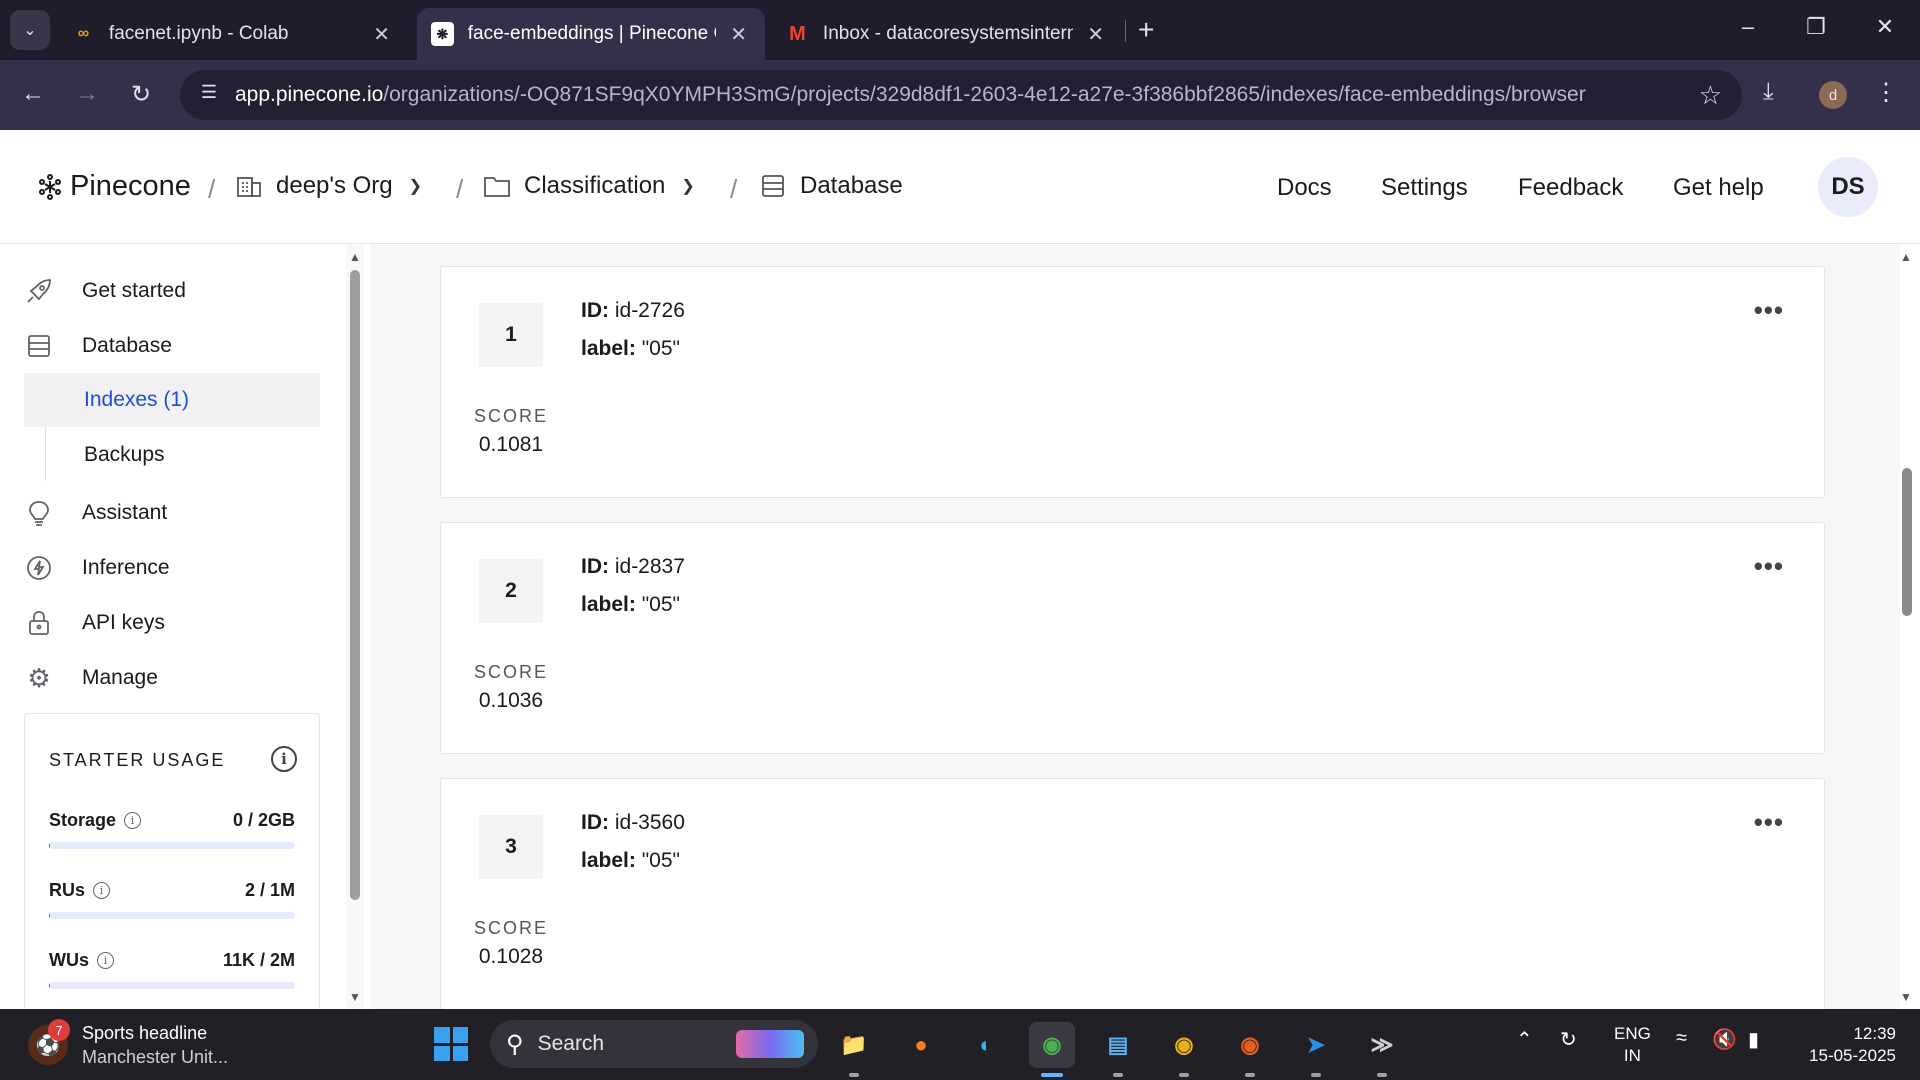 This screenshot has width=1920, height=1080. What do you see at coordinates (1632, 1055) in the screenshot?
I see `lang-region: IN` at bounding box center [1632, 1055].